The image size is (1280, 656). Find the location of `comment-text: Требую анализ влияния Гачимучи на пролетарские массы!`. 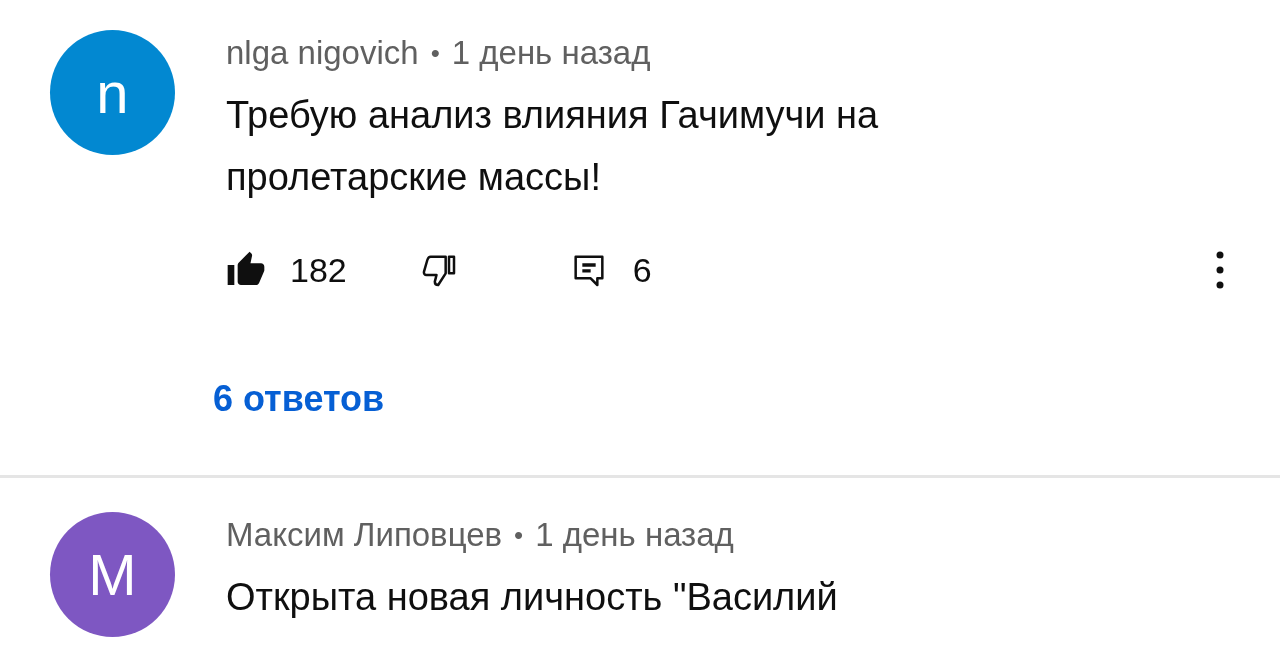

comment-text: Требую анализ влияния Гачимучи на пролетарские массы! is located at coordinates (553, 146).